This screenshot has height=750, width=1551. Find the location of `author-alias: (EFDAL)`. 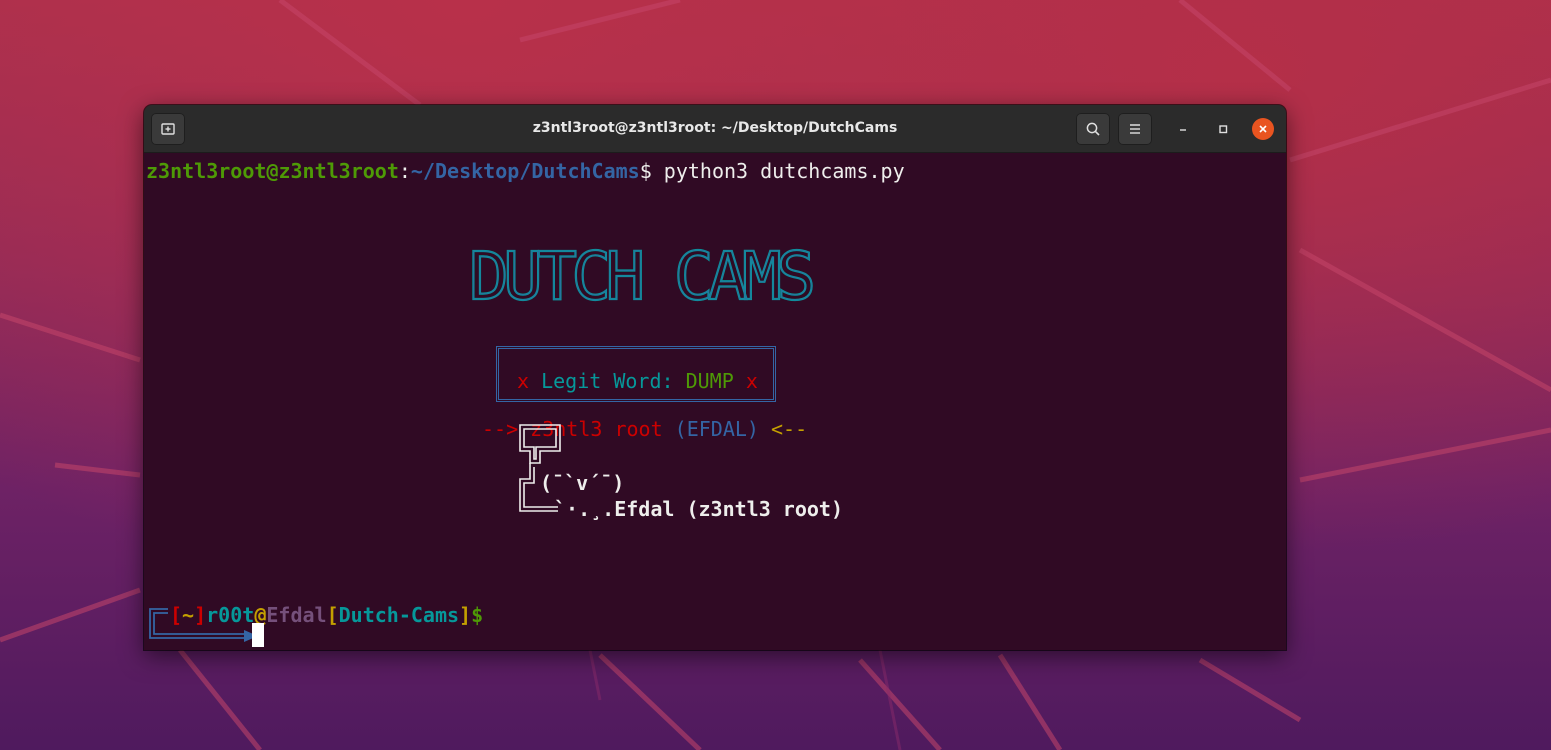

author-alias: (EFDAL) is located at coordinates (716, 429).